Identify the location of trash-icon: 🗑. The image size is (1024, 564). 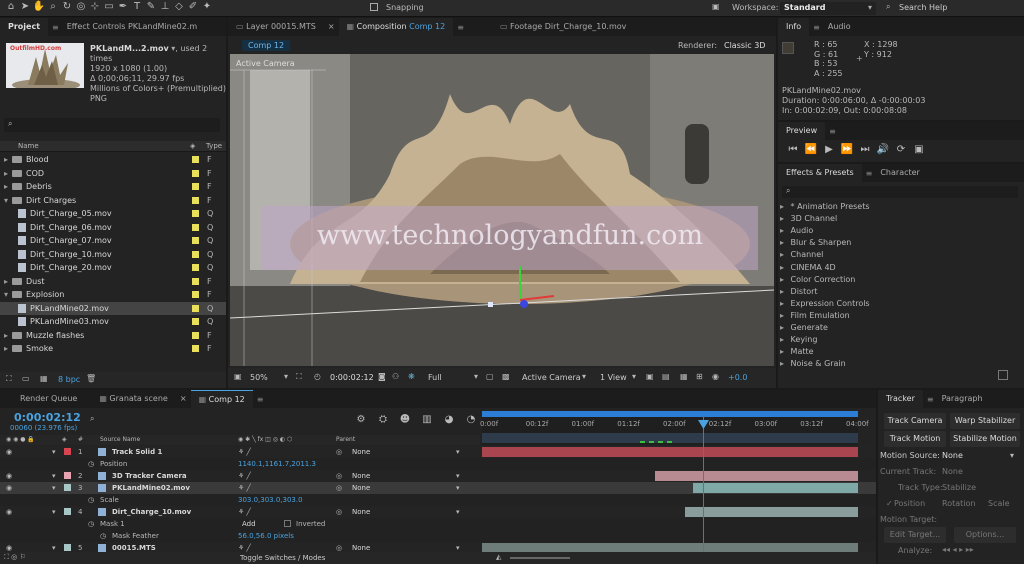
(91, 378).